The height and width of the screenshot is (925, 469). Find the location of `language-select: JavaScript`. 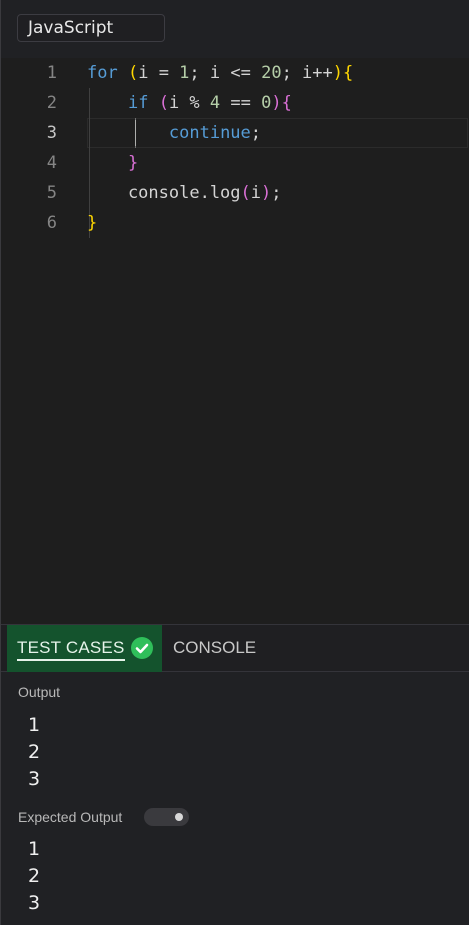

language-select: JavaScript is located at coordinates (91, 28).